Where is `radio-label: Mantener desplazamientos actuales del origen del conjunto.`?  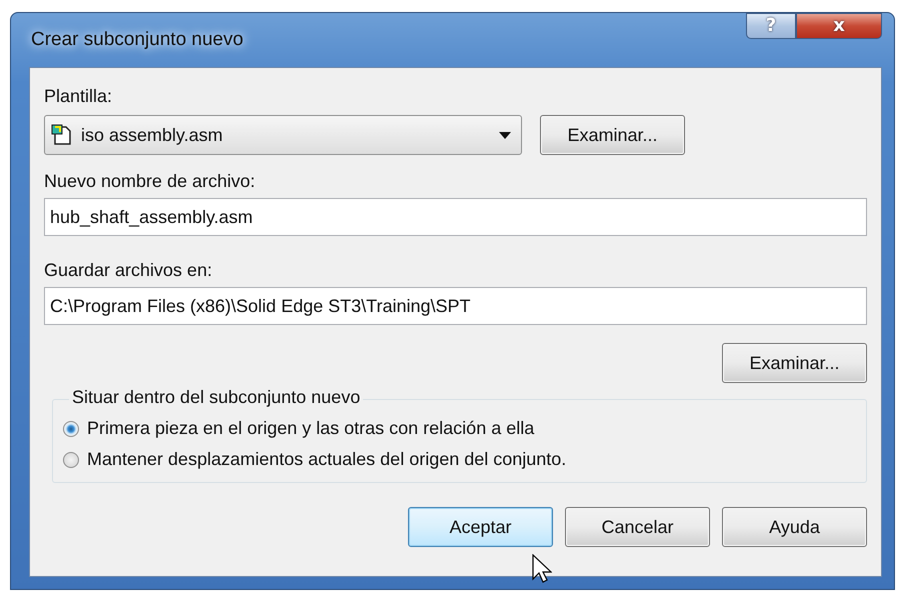
radio-label: Mantener desplazamientos actuales del origen del conjunto. is located at coordinates (326, 459).